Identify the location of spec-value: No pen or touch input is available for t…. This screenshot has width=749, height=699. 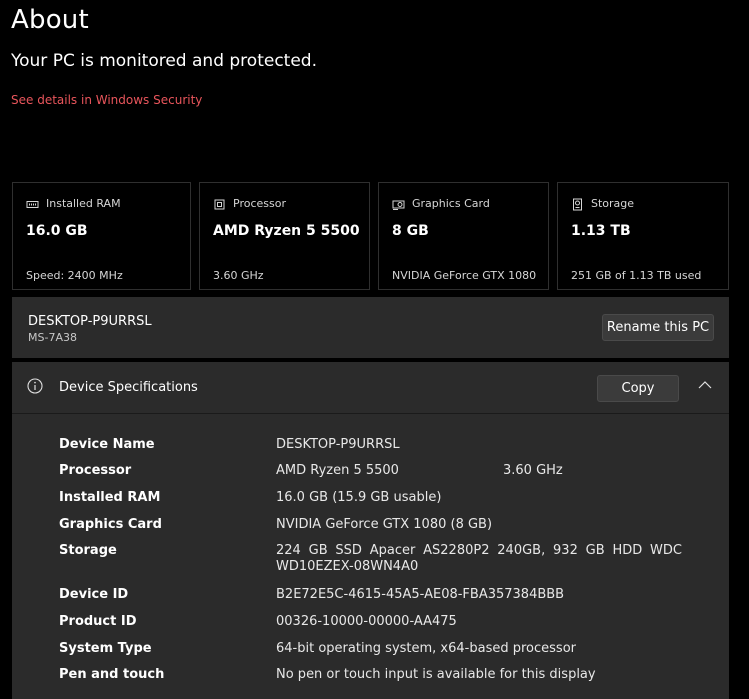
(436, 674).